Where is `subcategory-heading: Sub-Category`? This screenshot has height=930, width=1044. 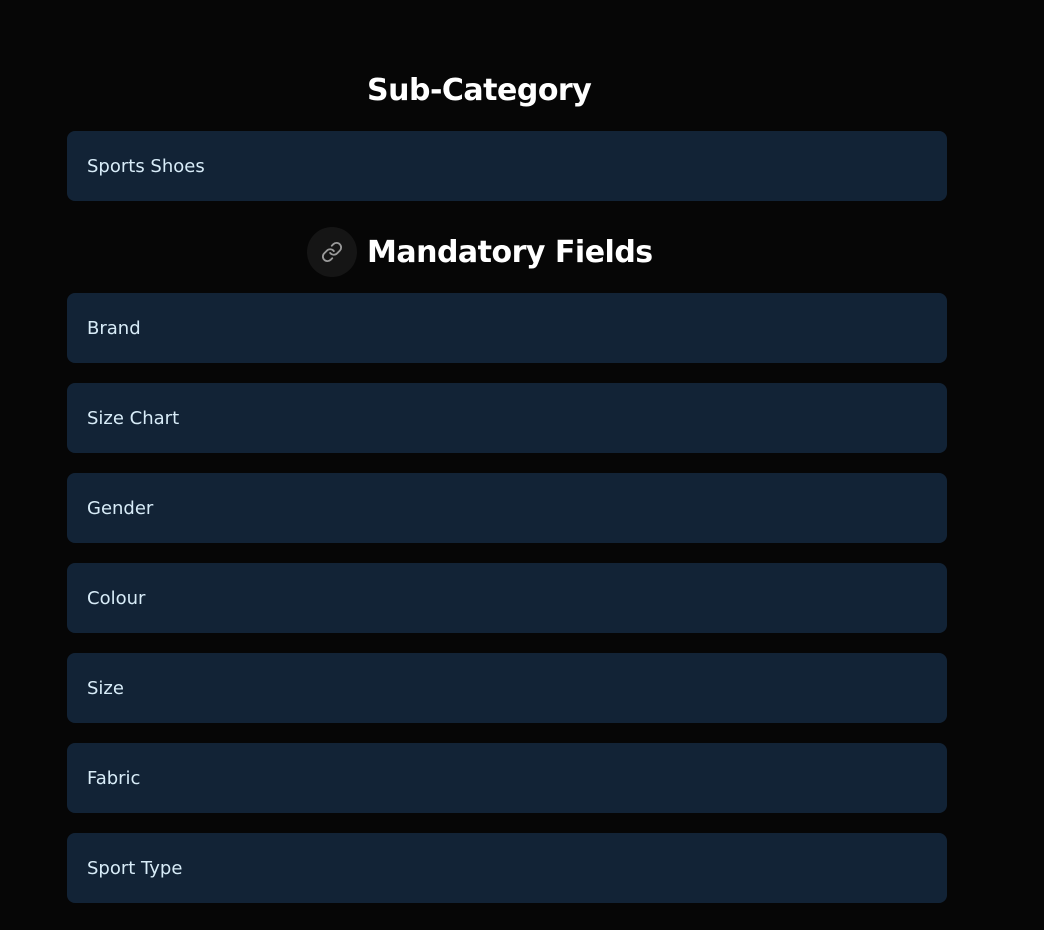 subcategory-heading: Sub-Category is located at coordinates (479, 90).